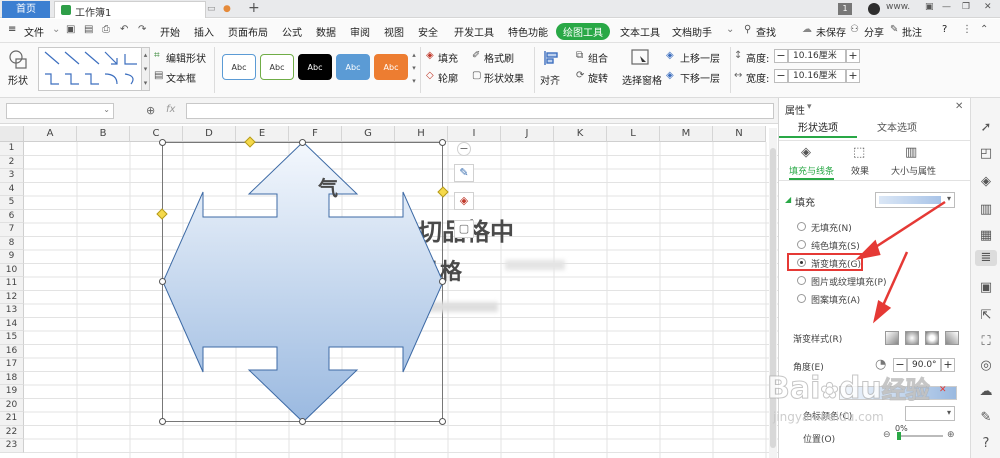 This screenshot has width=1000, height=458. What do you see at coordinates (948, 365) in the screenshot?
I see `angle-increase-button: +` at bounding box center [948, 365].